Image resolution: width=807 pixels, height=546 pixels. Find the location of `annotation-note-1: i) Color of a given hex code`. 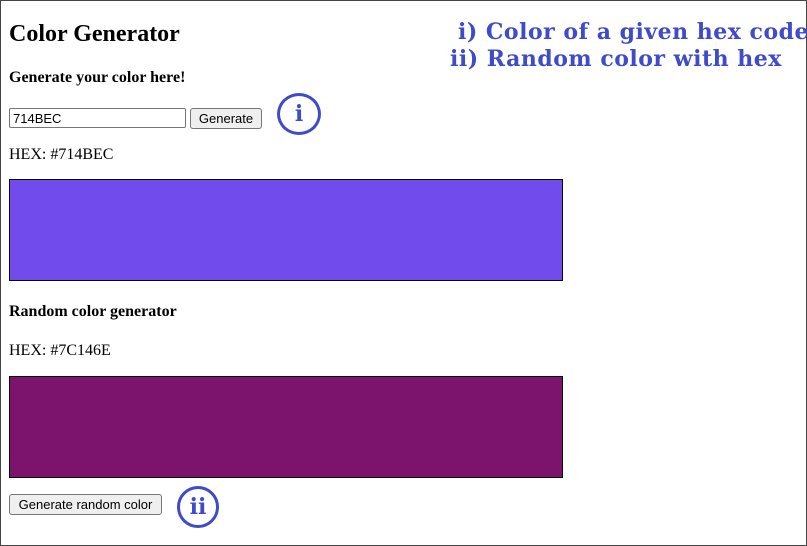

annotation-note-1: i) Color of a given hex code is located at coordinates (632, 32).